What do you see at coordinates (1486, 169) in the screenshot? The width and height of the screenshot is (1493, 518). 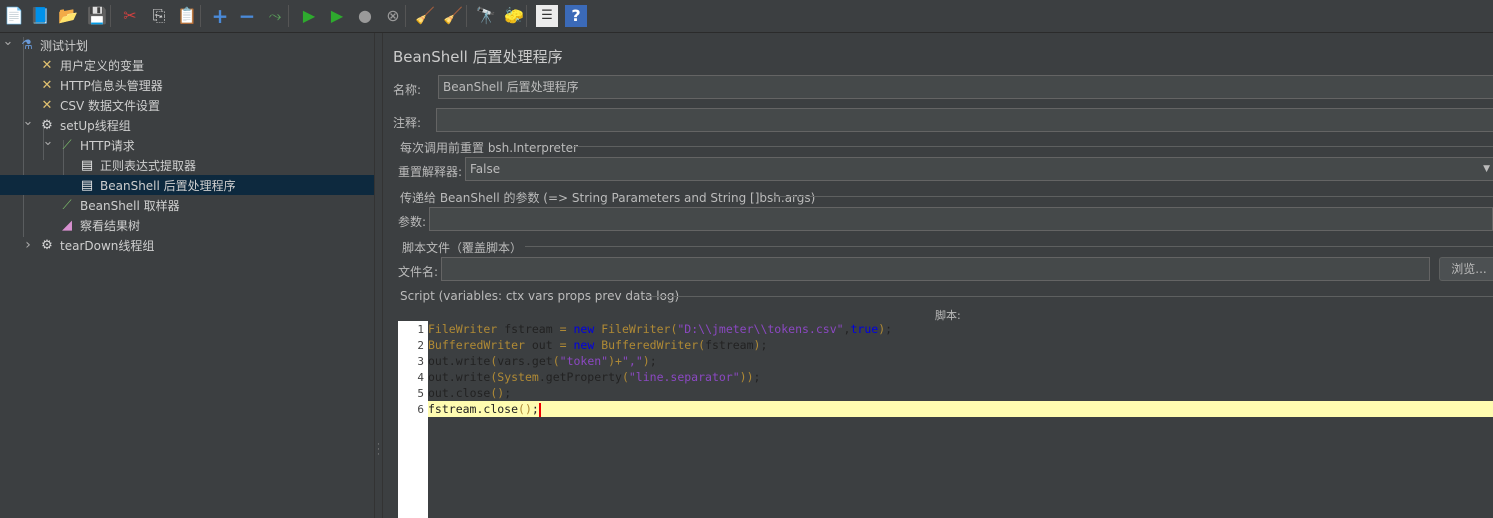 I see `chevron-down-icon: ▼` at bounding box center [1486, 169].